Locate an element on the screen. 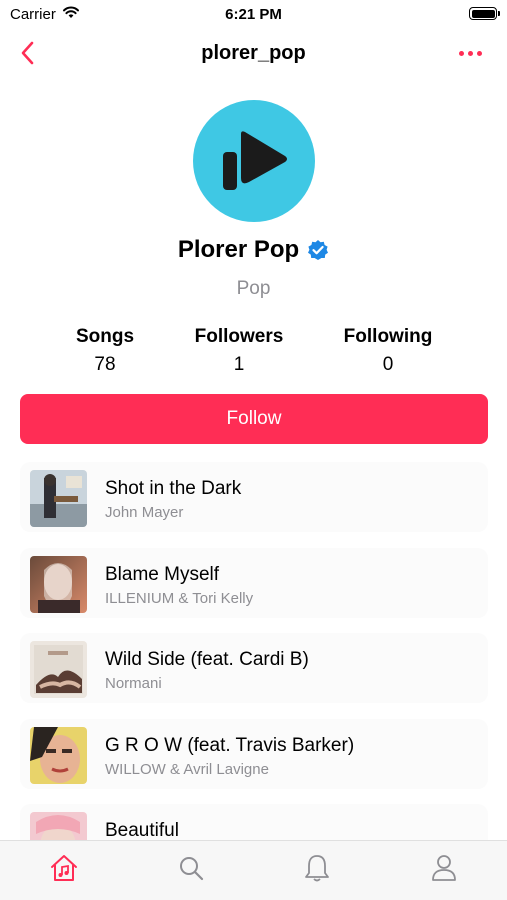 This screenshot has width=507, height=900. bell-icon is located at coordinates (317, 868).